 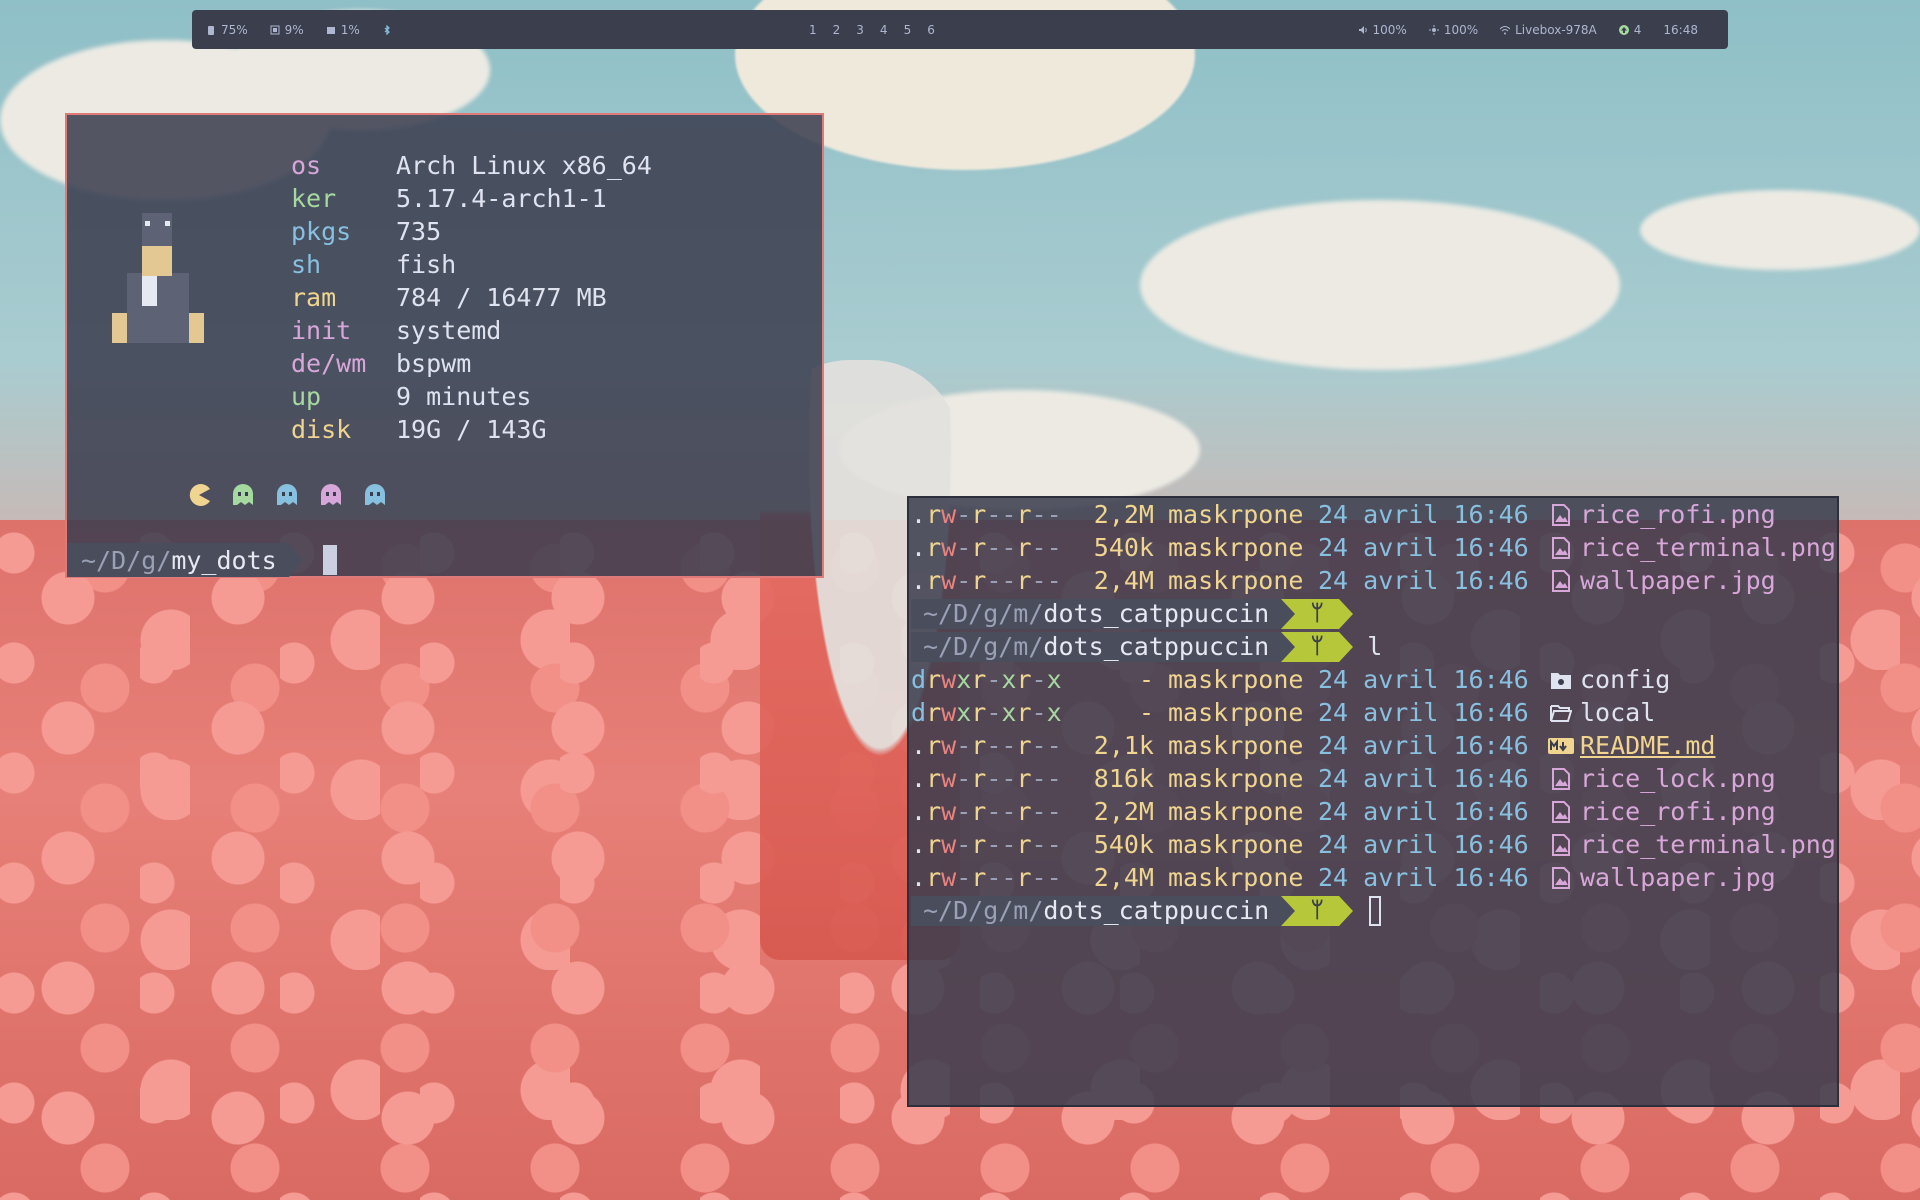 What do you see at coordinates (524, 165) in the screenshot?
I see `info-value: Arch Linux x86_64` at bounding box center [524, 165].